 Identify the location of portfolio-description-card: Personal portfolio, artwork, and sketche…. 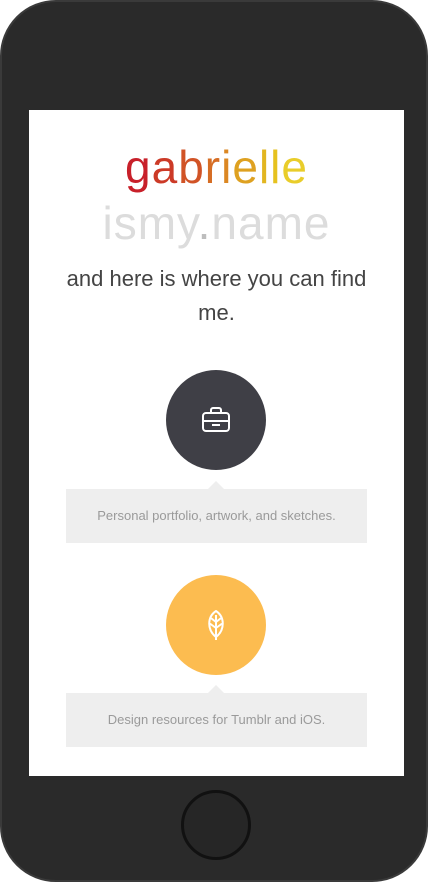
(216, 512).